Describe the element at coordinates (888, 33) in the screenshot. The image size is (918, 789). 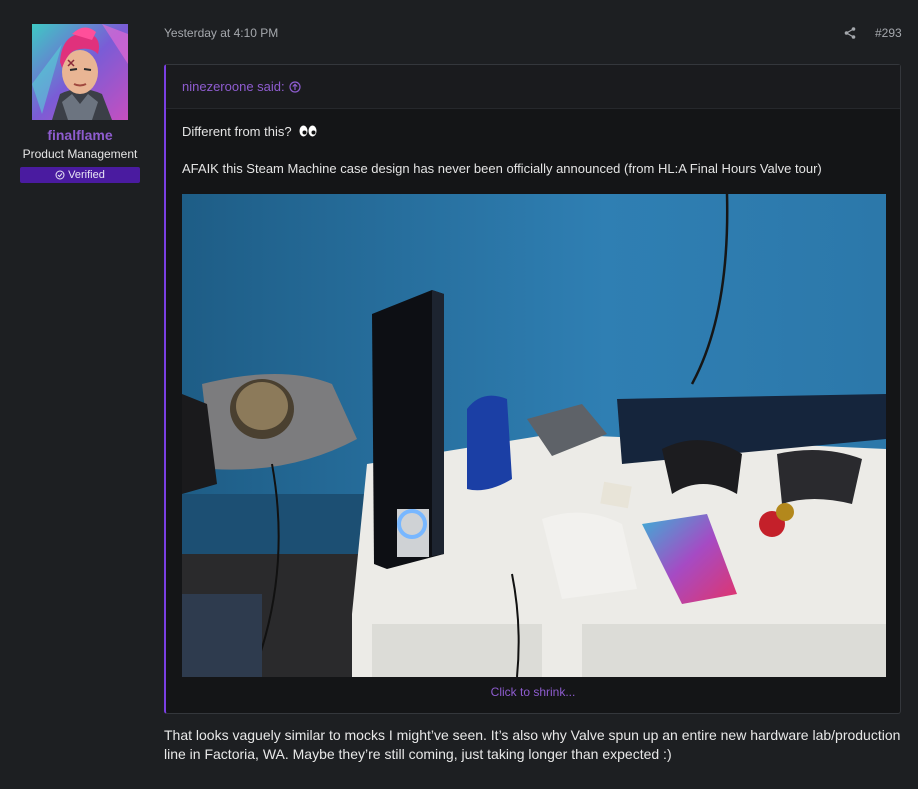
I see `post-number: #293` at that location.